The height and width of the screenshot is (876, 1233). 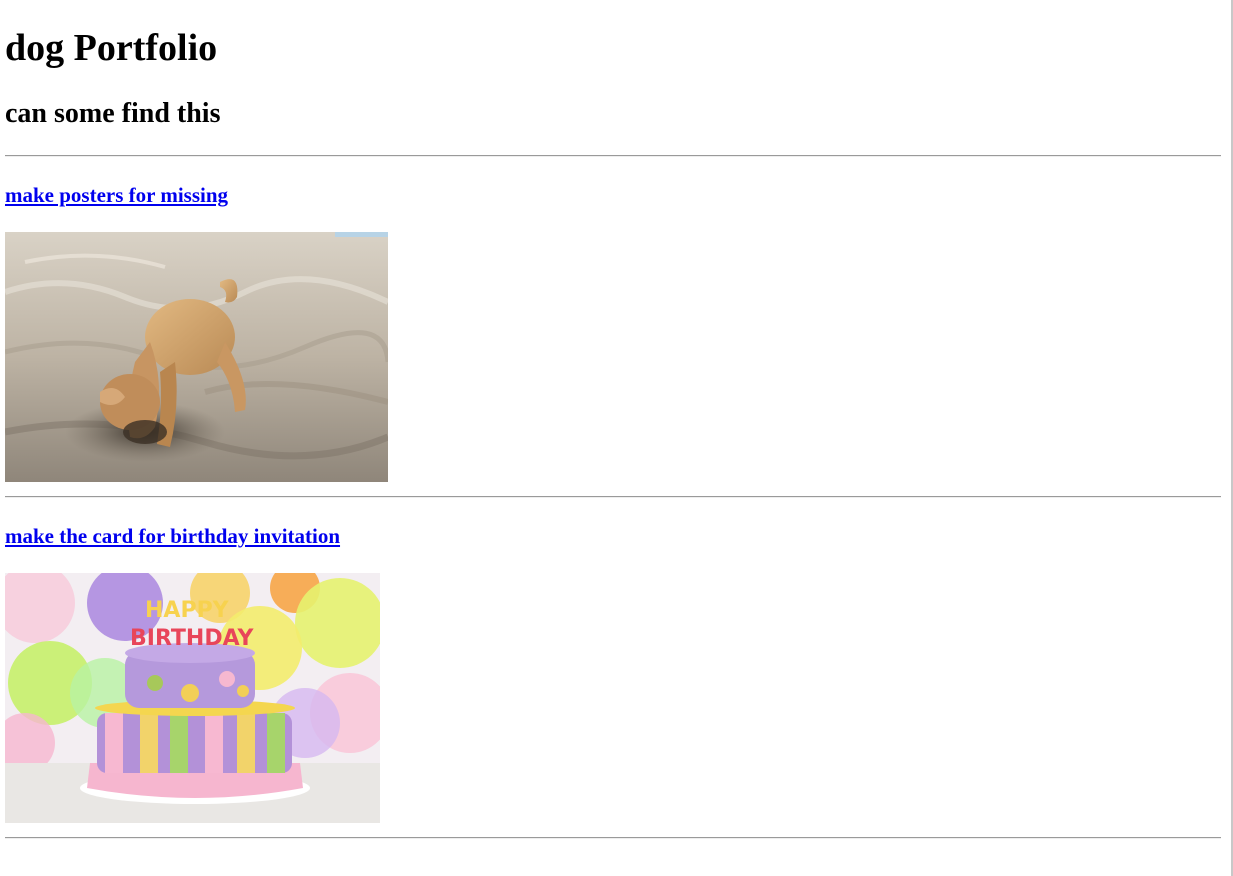 I want to click on svg-text: BIRTHDAY, so click(x=192, y=638).